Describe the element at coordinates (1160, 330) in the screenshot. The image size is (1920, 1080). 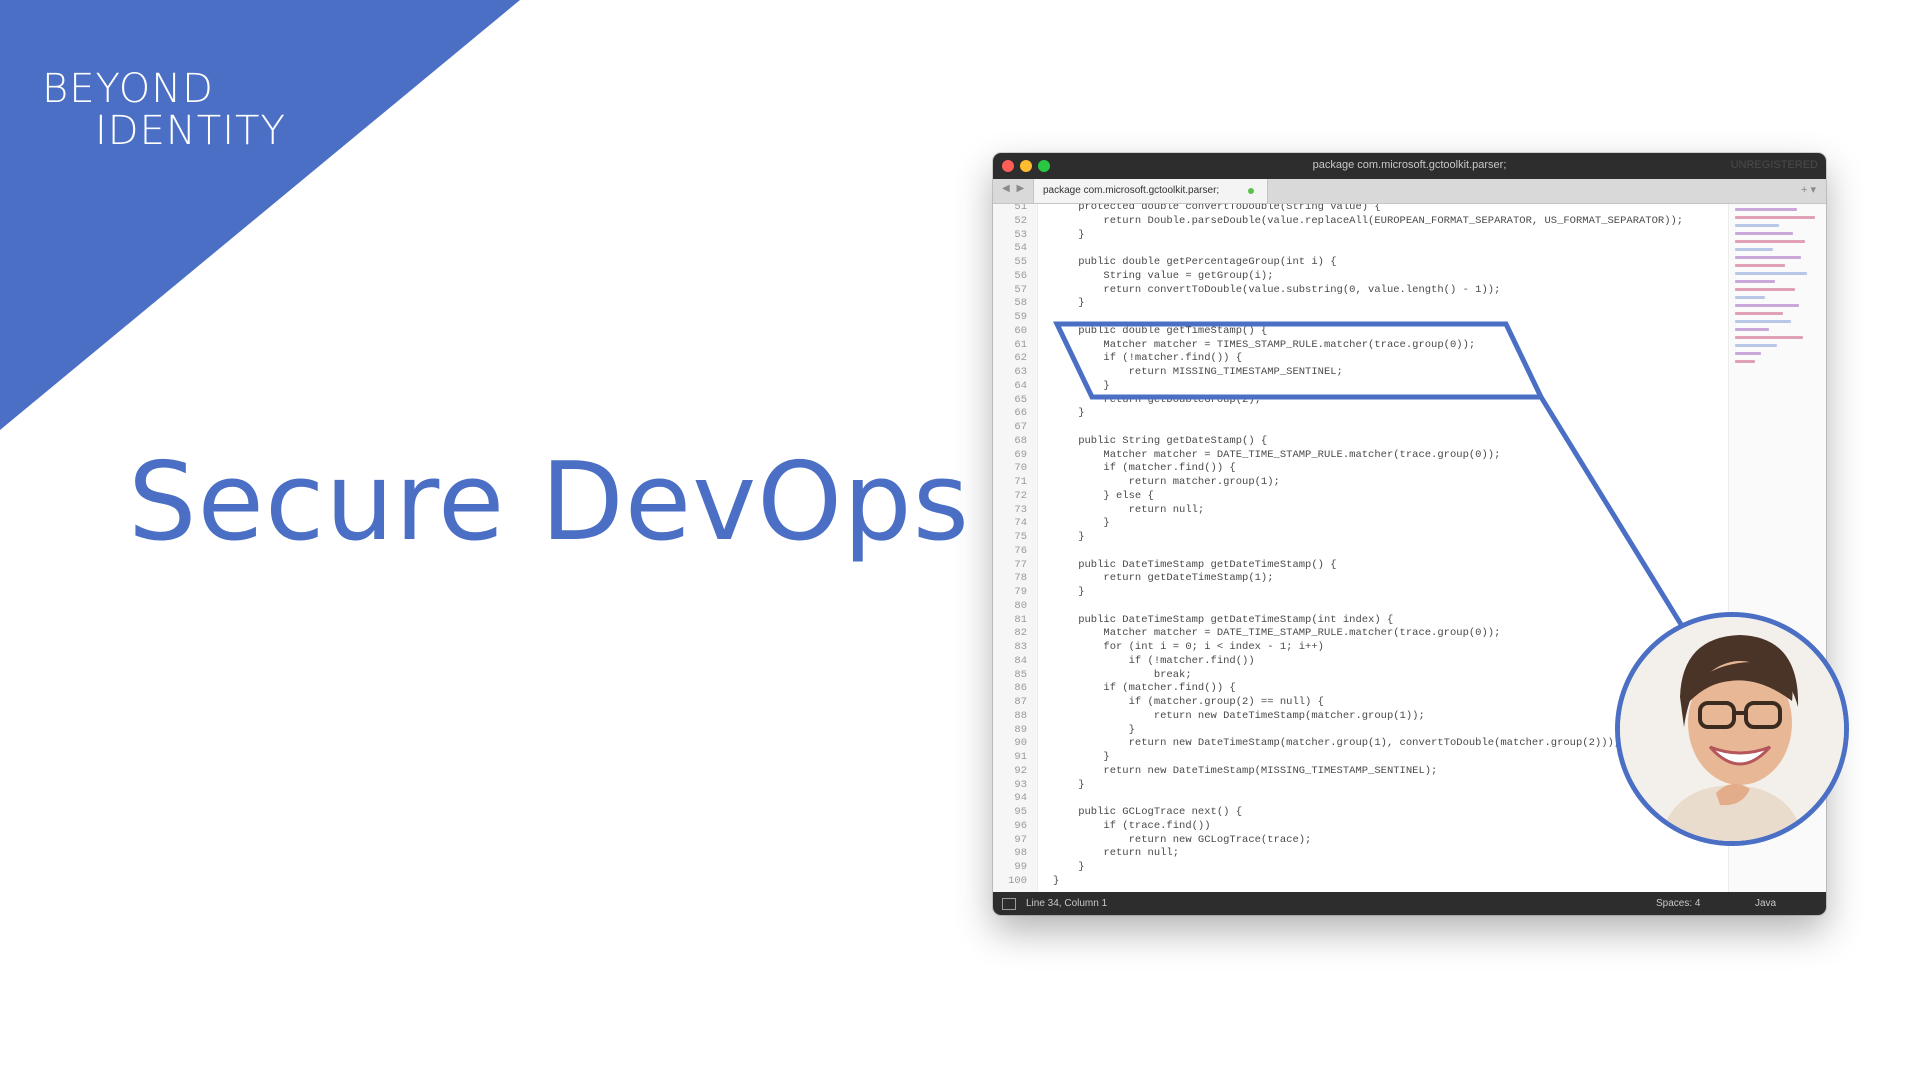
I see `code-text: public double getTimeStamp() {` at that location.